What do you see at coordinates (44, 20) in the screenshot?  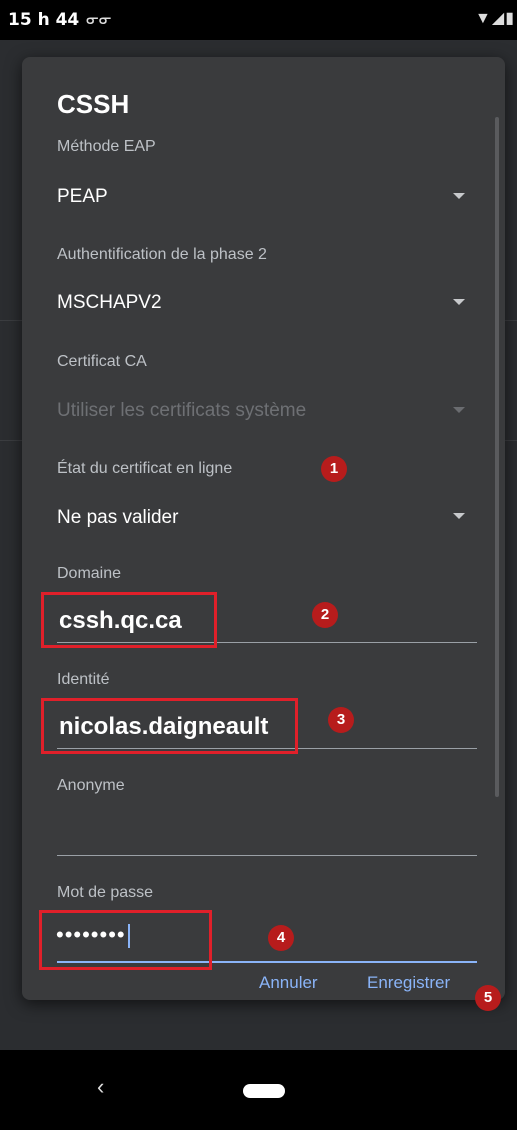 I see `status-time: 15 h 44` at bounding box center [44, 20].